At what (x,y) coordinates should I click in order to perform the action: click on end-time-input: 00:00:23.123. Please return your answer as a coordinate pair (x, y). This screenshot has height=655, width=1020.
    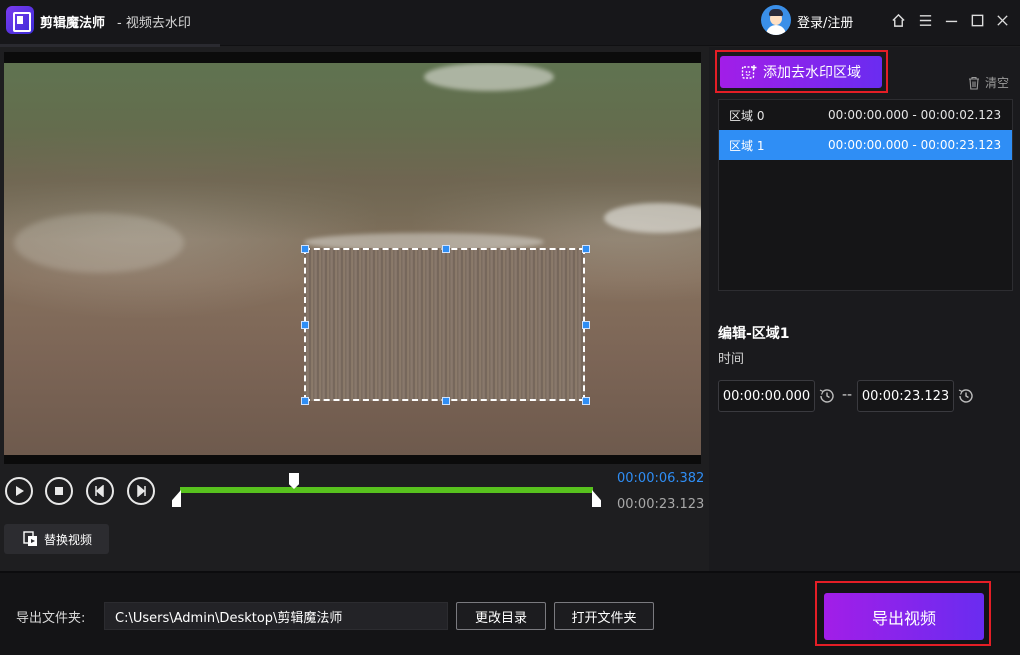
    Looking at the image, I should click on (905, 396).